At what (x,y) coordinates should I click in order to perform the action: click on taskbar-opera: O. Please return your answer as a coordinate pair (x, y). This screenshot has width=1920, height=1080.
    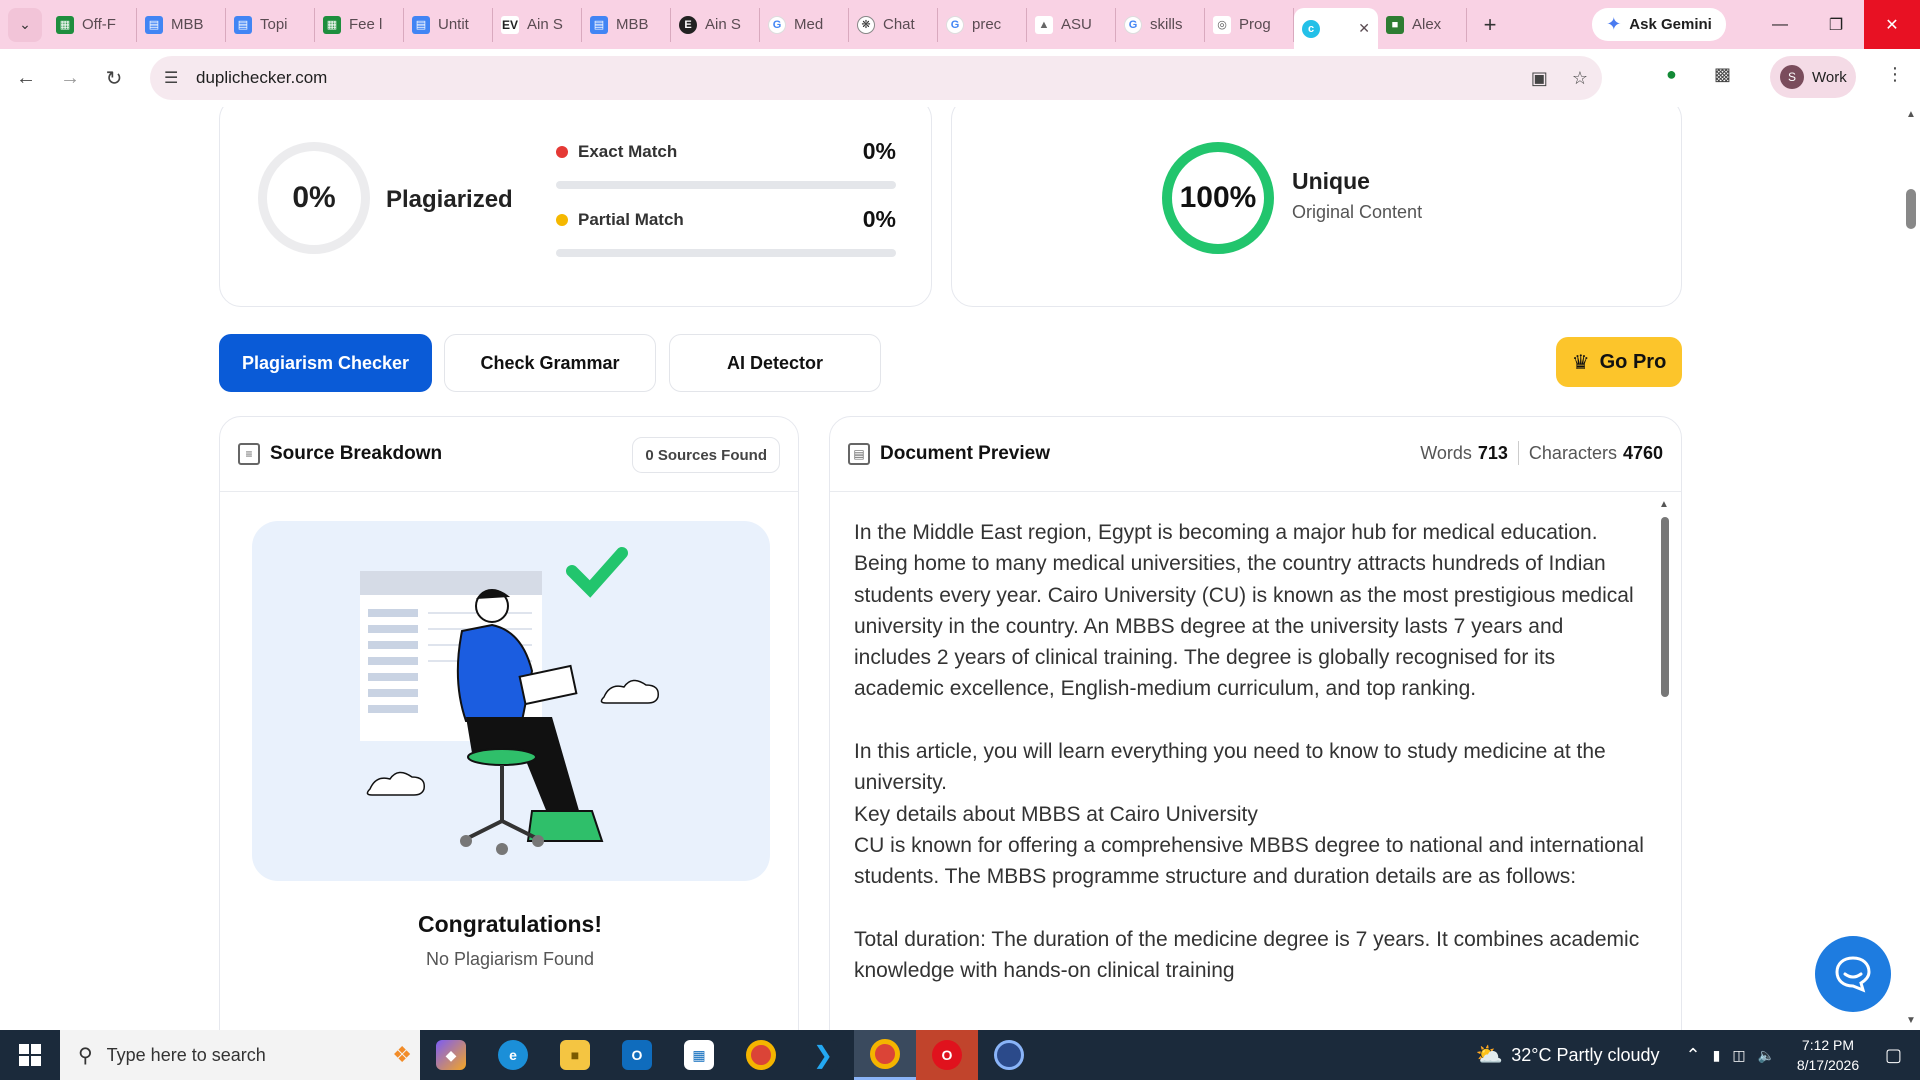
    Looking at the image, I should click on (947, 1055).